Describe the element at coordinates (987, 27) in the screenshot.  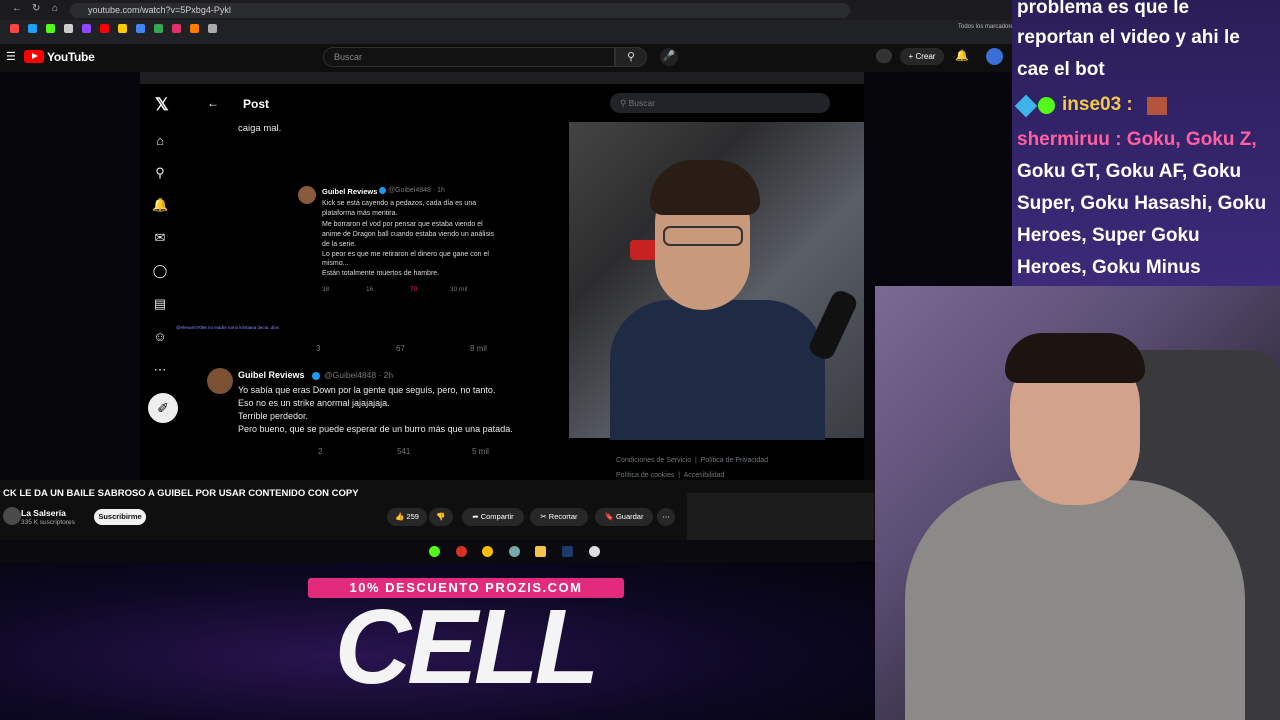
I see `all-bookmarks-label: Todos los marcadores` at that location.